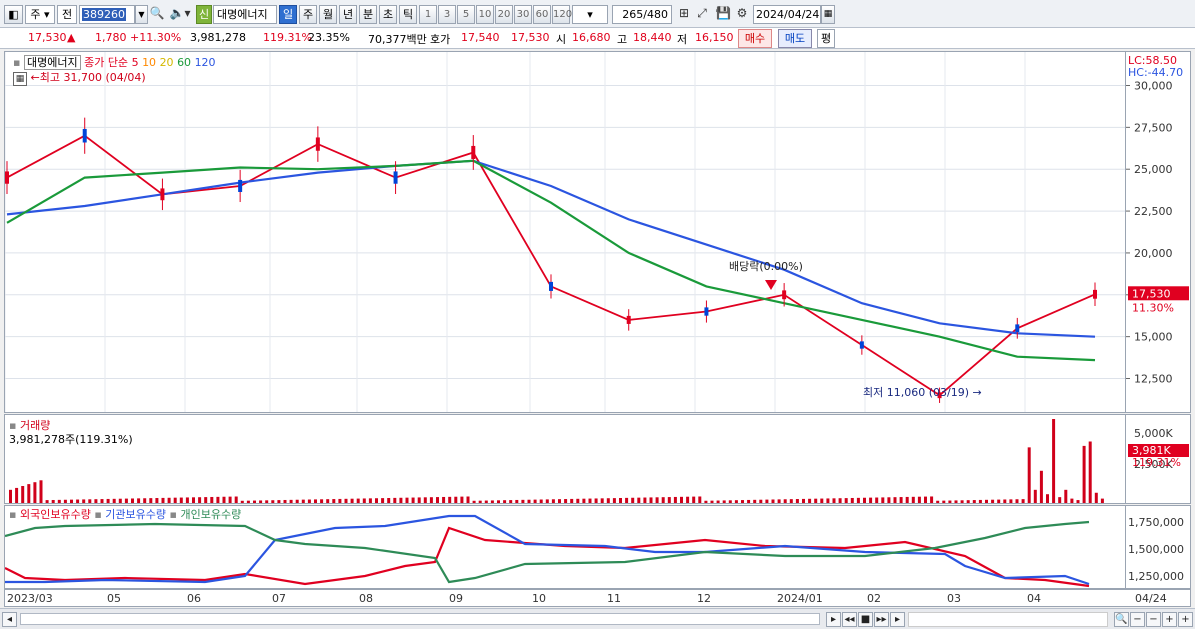 The image size is (1195, 629). Describe the element at coordinates (755, 38) in the screenshot. I see `buy-button: 매수` at that location.